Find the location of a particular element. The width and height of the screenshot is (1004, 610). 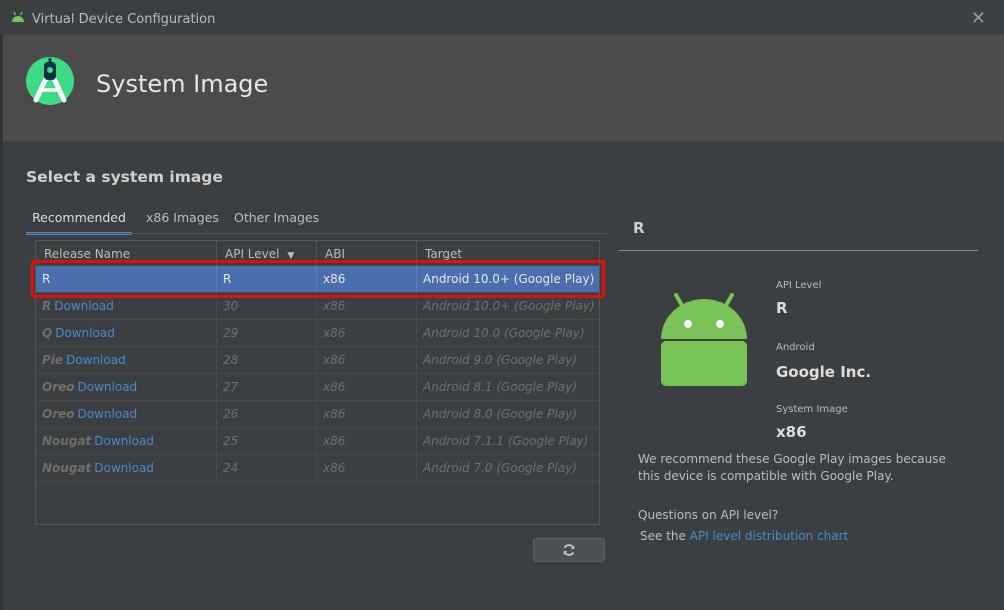

api-level-cell: 26 is located at coordinates (267, 414).